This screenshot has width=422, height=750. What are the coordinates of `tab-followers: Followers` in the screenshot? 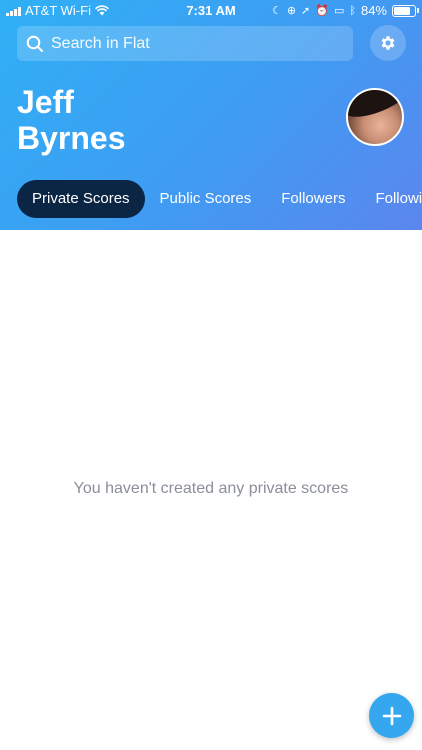 It's located at (313, 199).